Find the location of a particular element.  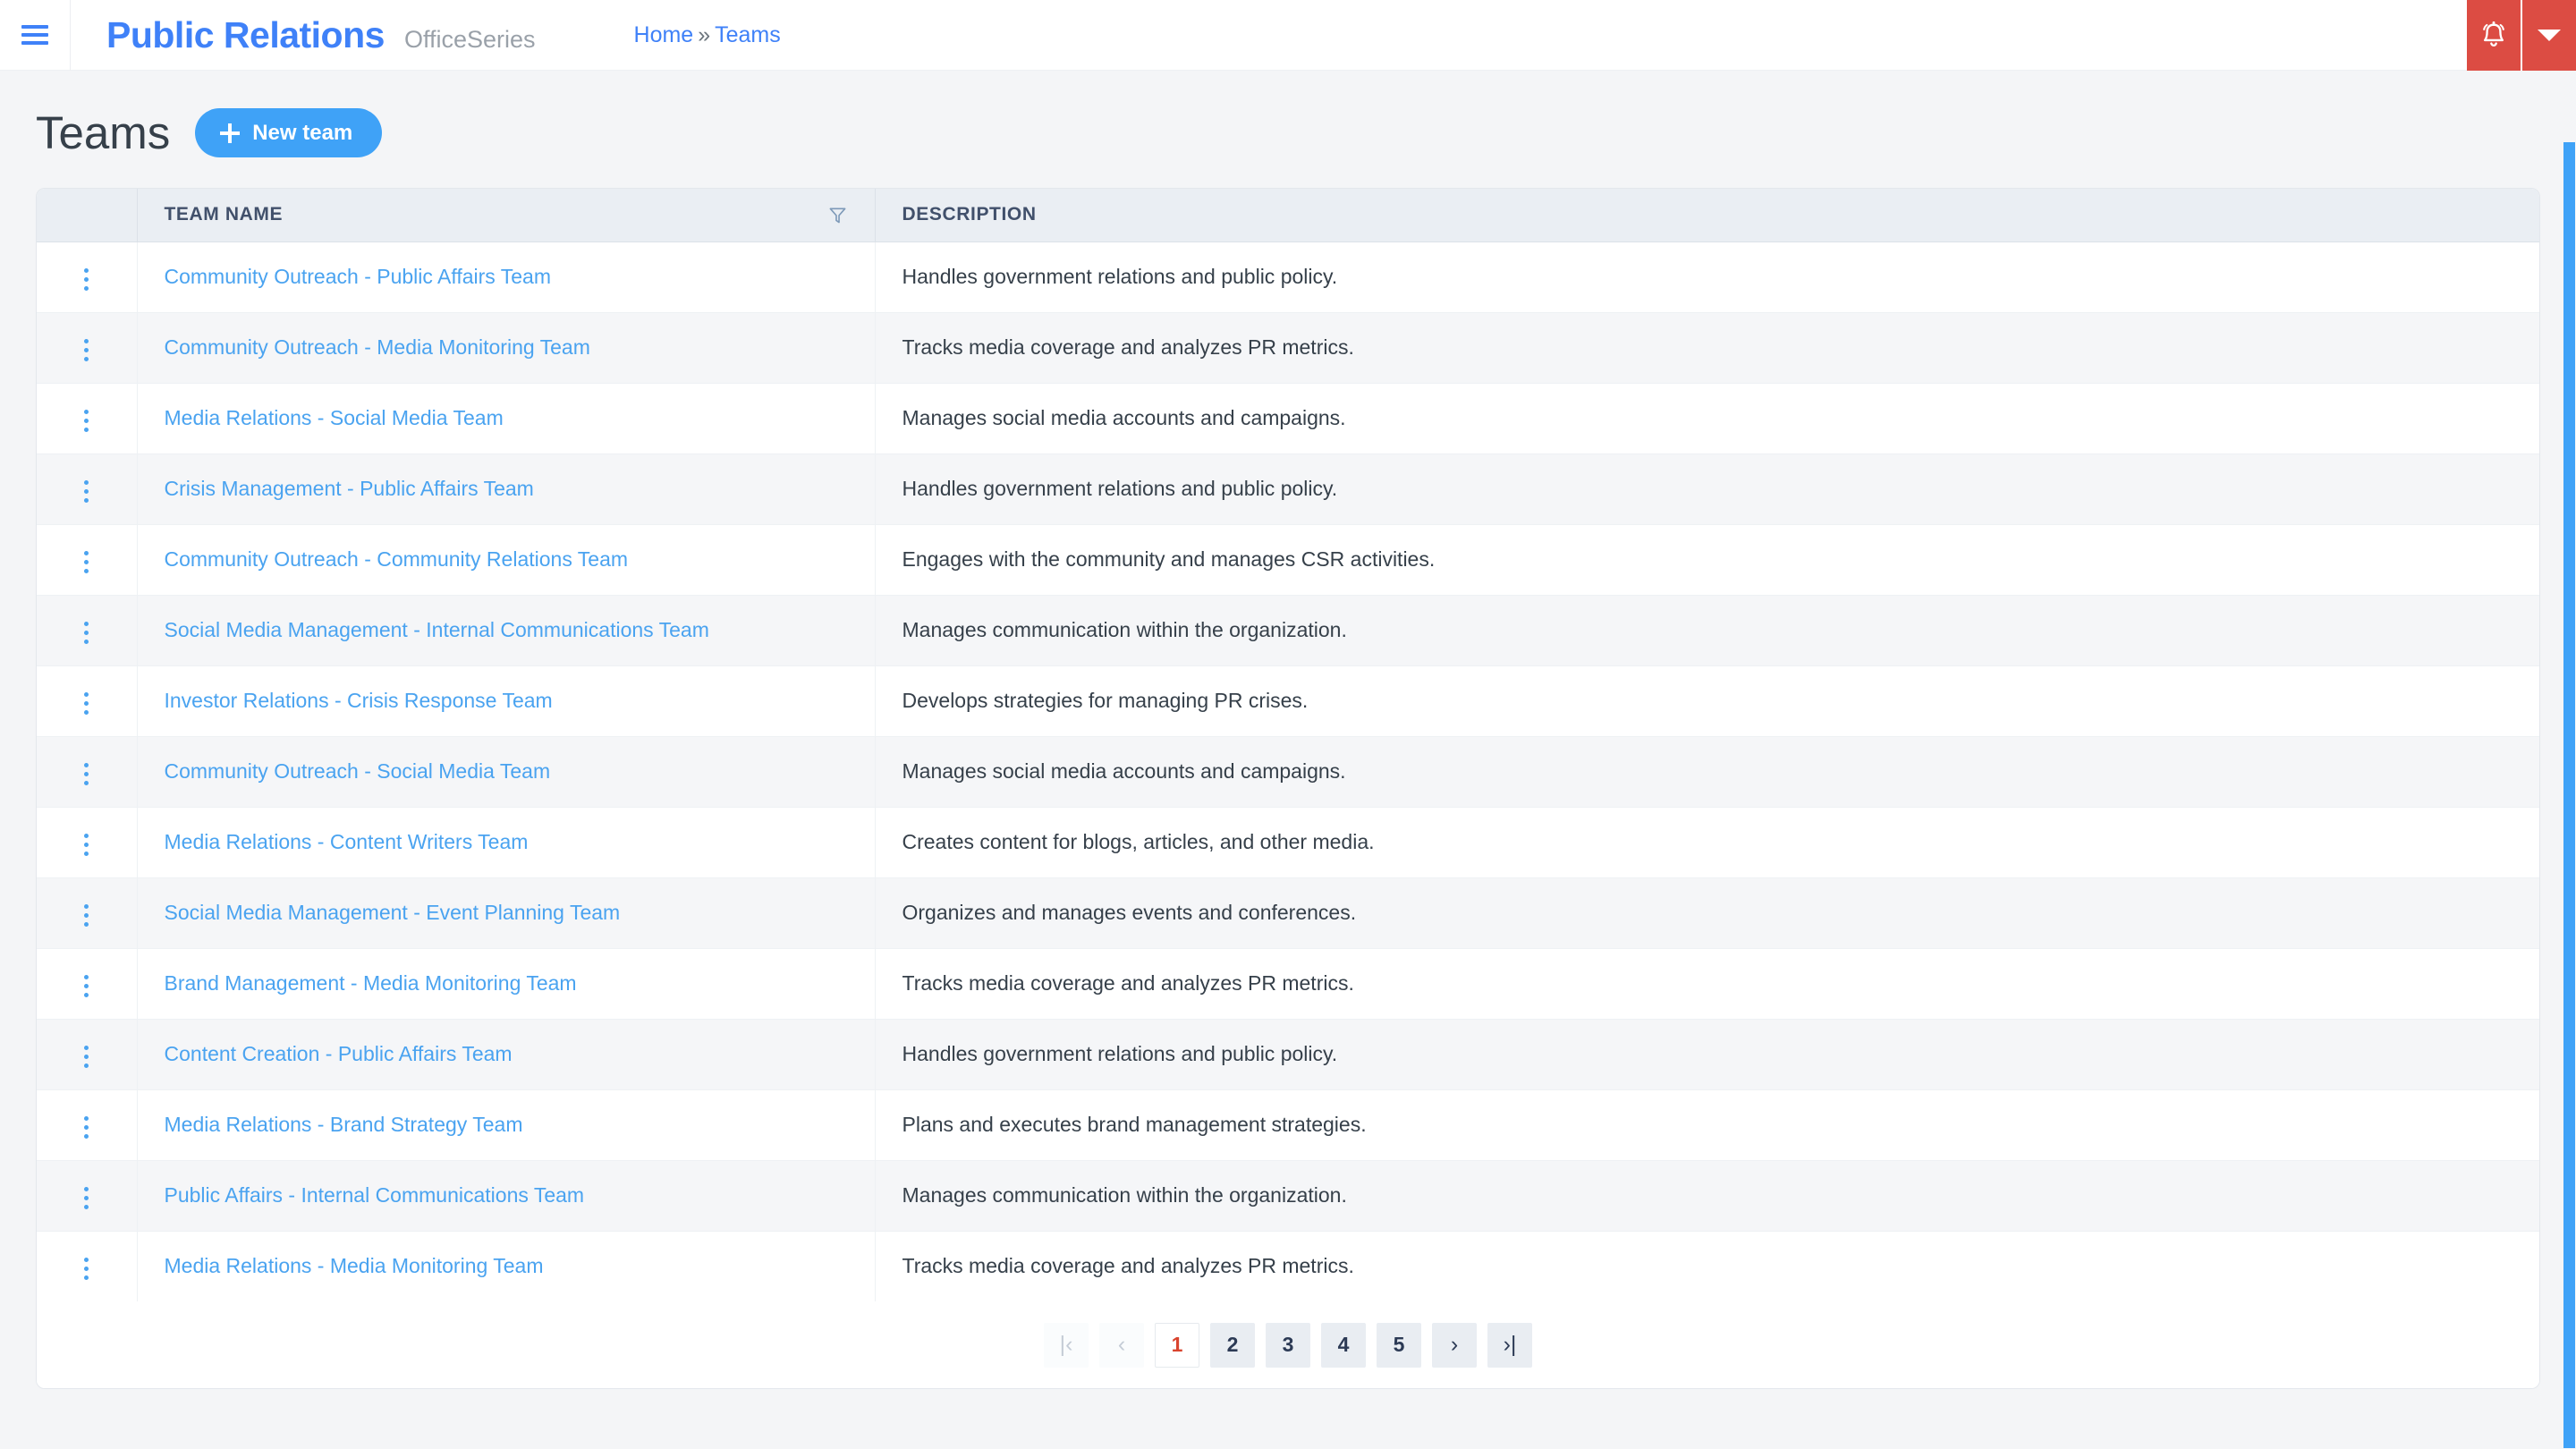

hamburger-icon is located at coordinates (34, 35).